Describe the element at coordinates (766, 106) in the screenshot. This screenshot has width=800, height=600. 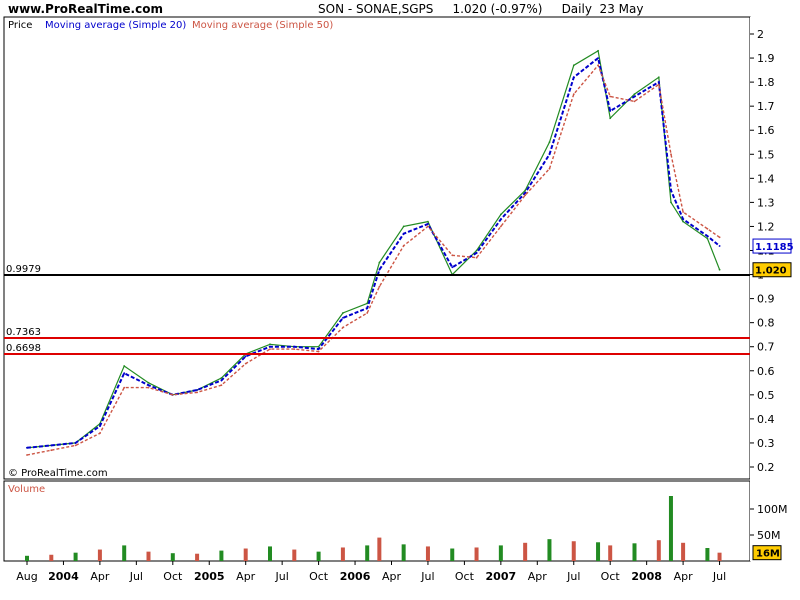
I see `y-tick-label-1.7: 1.7` at that location.